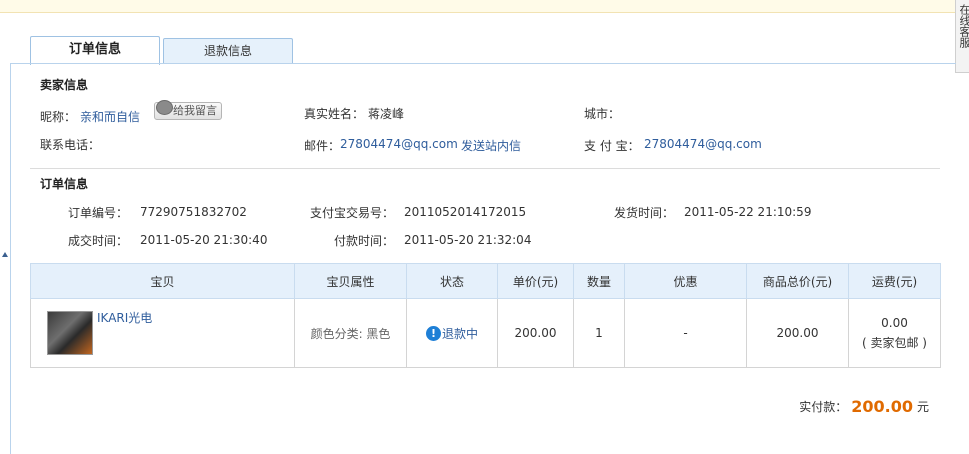 The image size is (969, 454). What do you see at coordinates (95, 50) in the screenshot?
I see `tab-order-info: 订单信息` at bounding box center [95, 50].